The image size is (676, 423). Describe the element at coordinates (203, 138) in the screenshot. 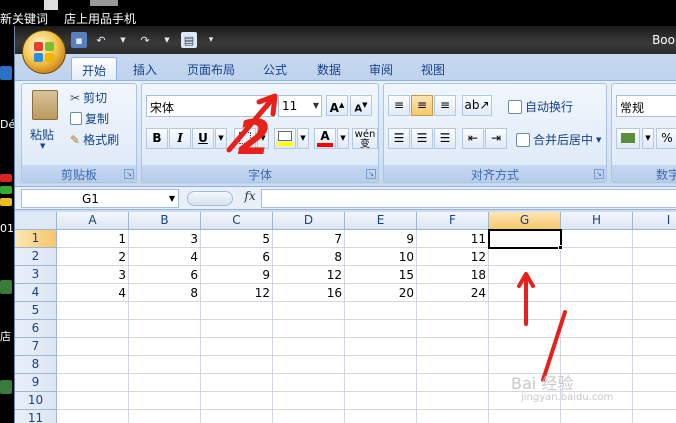

I see `underline-button: U` at that location.